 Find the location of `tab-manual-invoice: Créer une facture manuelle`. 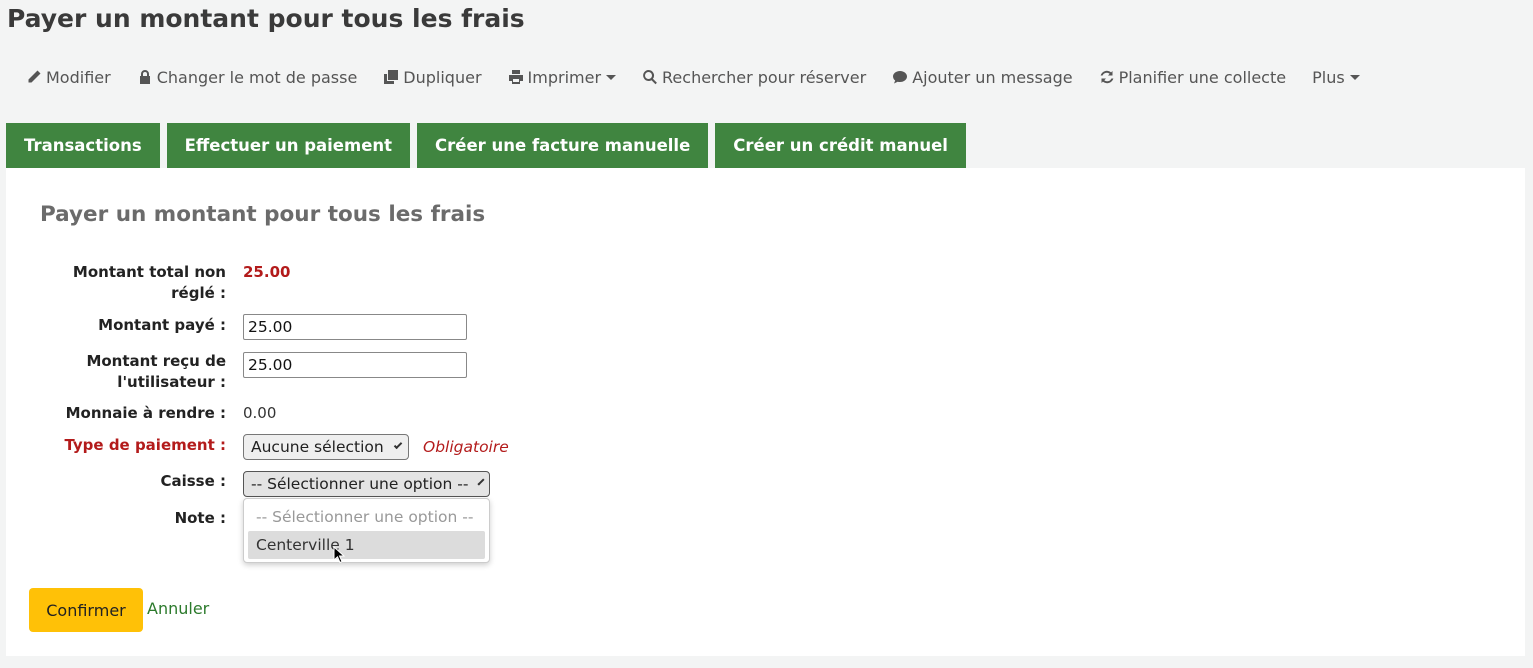

tab-manual-invoice: Créer une facture manuelle is located at coordinates (563, 145).